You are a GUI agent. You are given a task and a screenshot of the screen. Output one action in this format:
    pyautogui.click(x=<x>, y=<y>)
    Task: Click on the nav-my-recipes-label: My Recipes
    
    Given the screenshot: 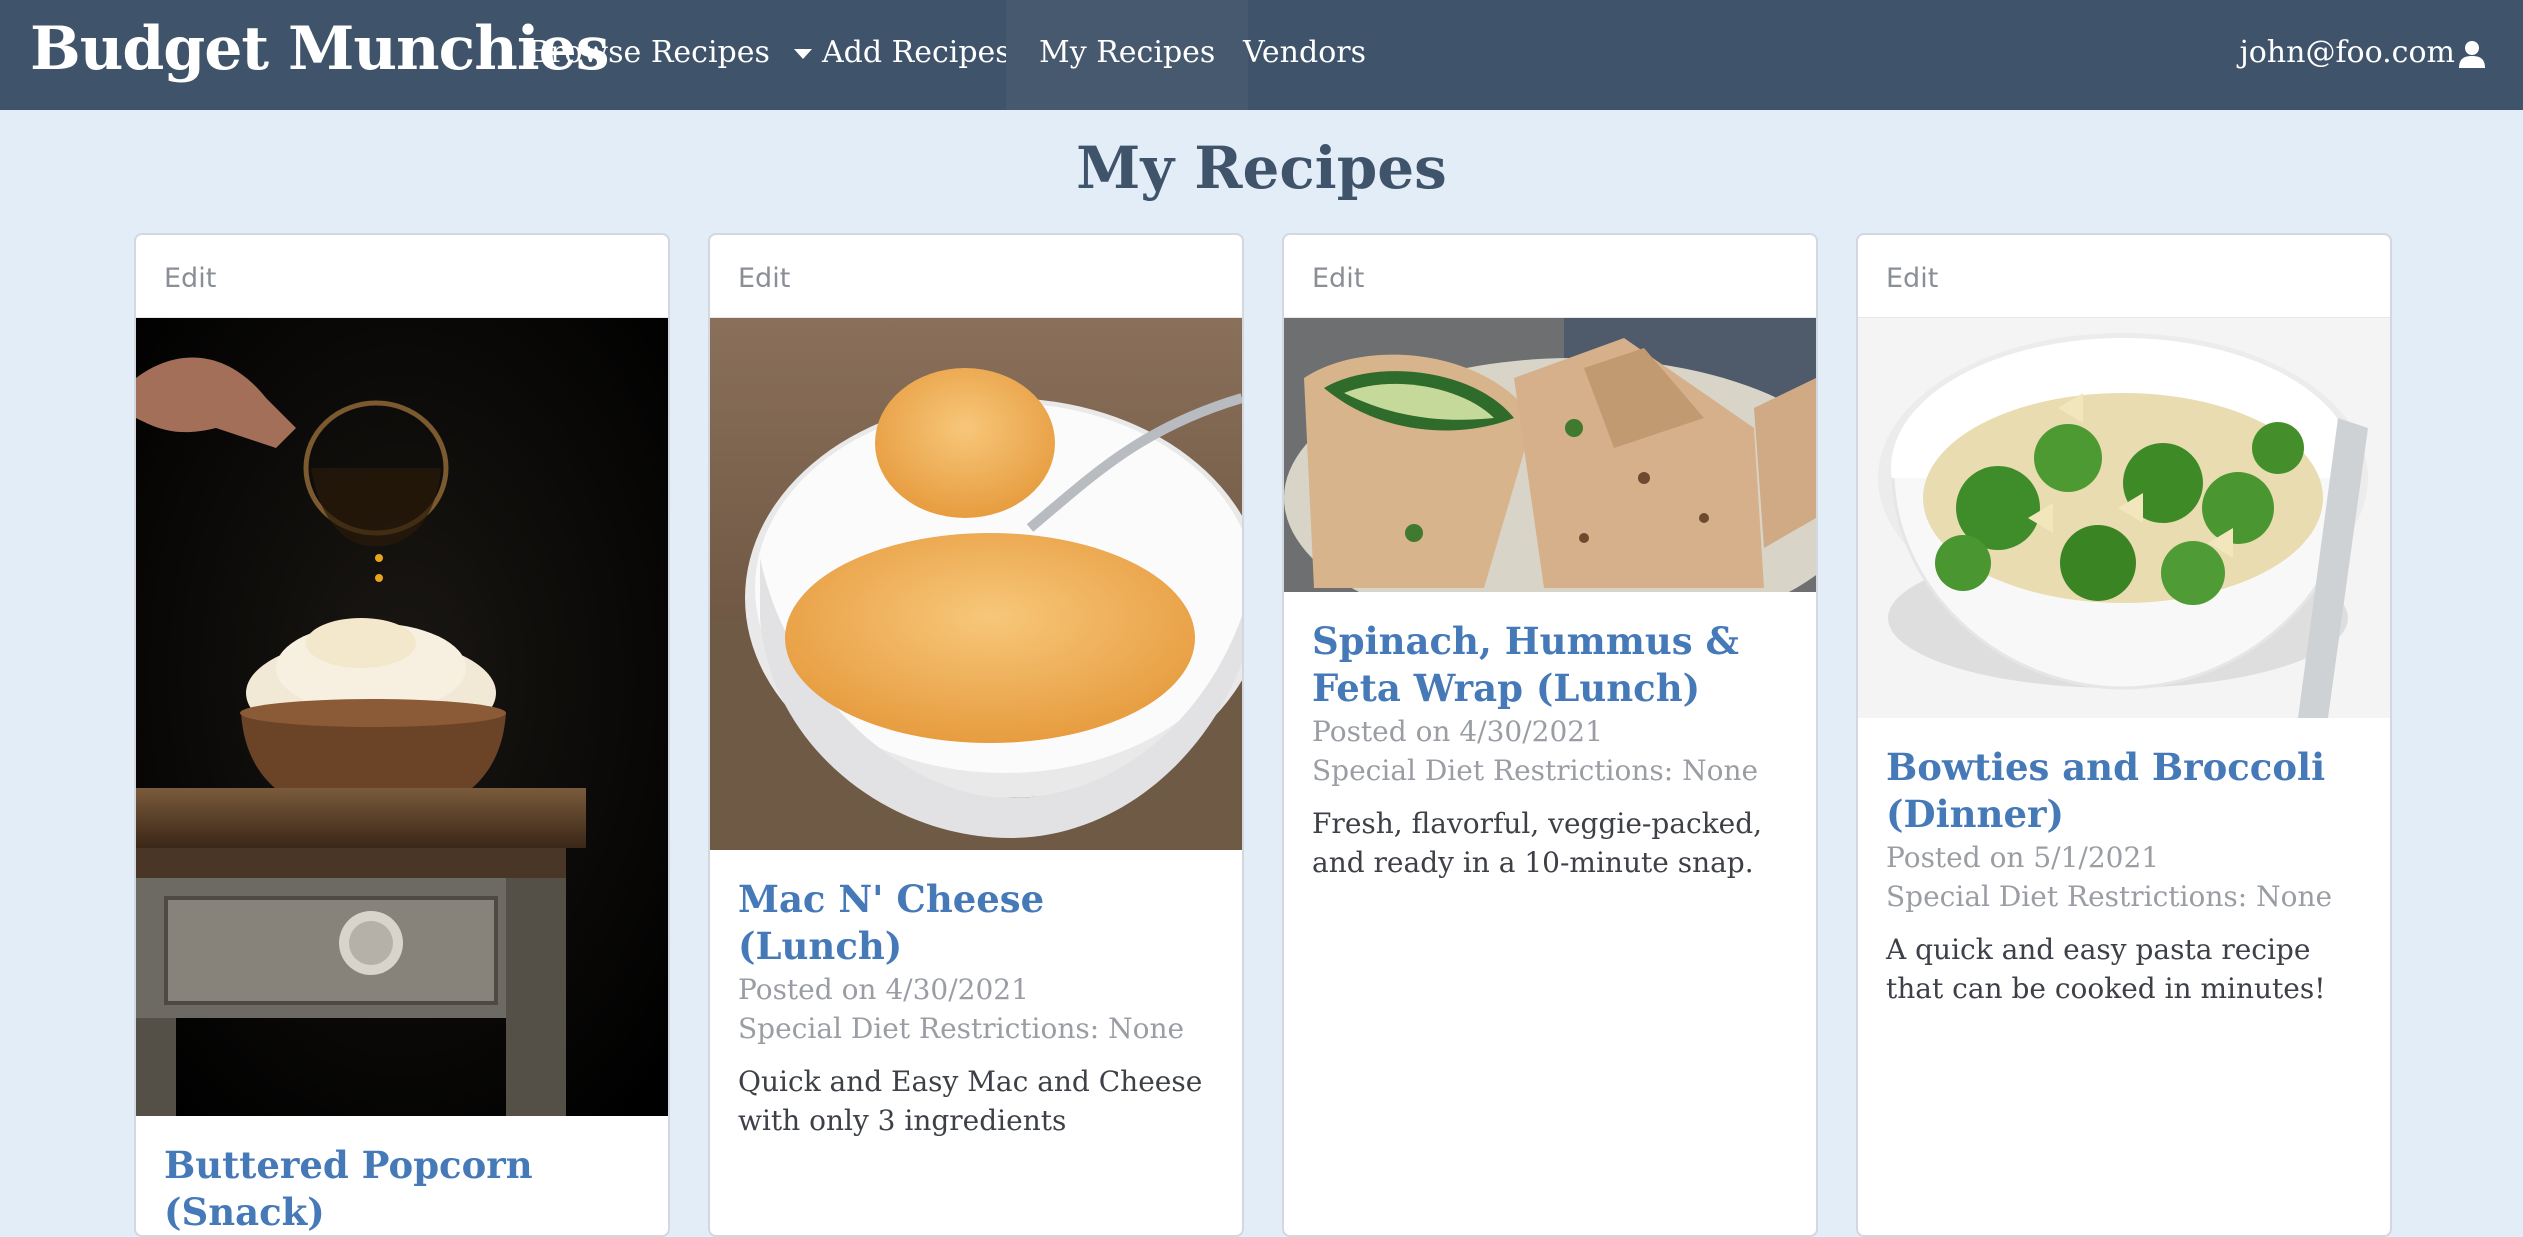 What is the action you would take?
    pyautogui.click(x=1127, y=52)
    